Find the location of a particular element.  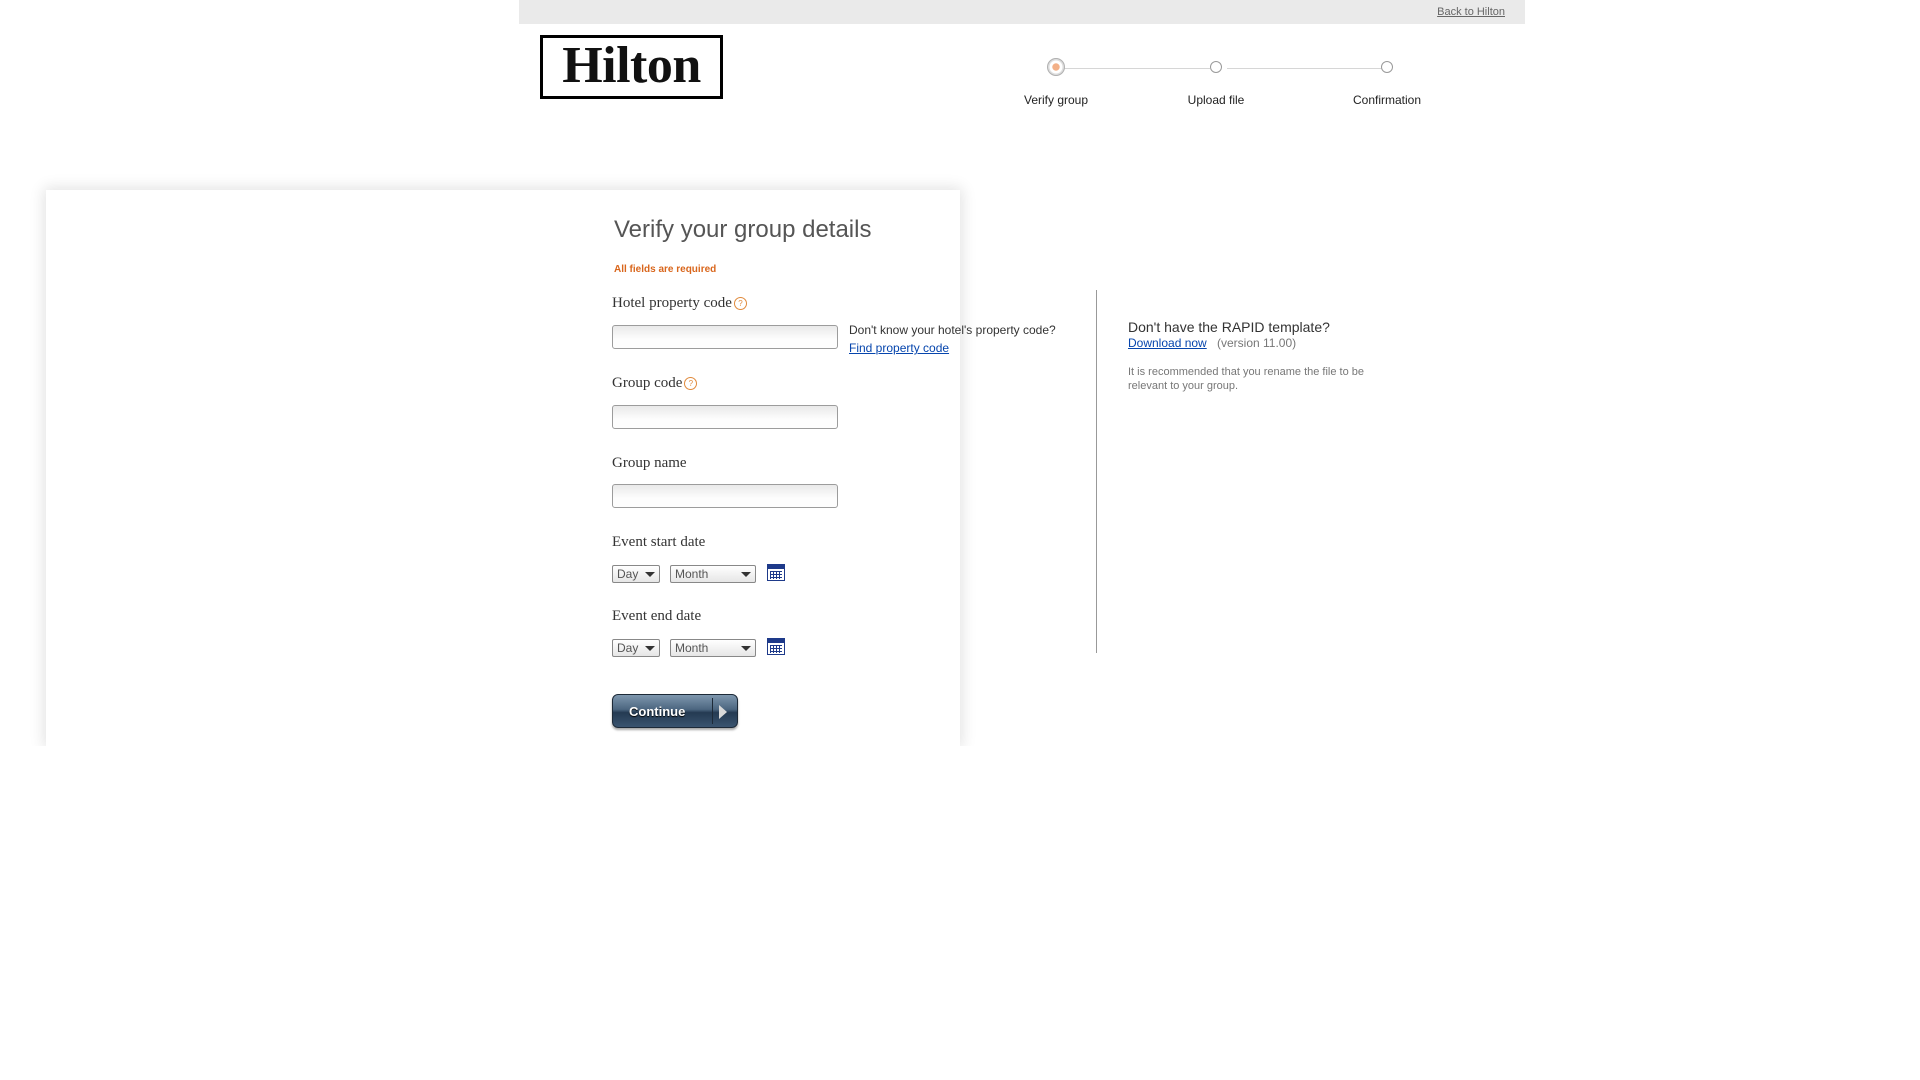

template-version: (version 11.00) is located at coordinates (1257, 343).